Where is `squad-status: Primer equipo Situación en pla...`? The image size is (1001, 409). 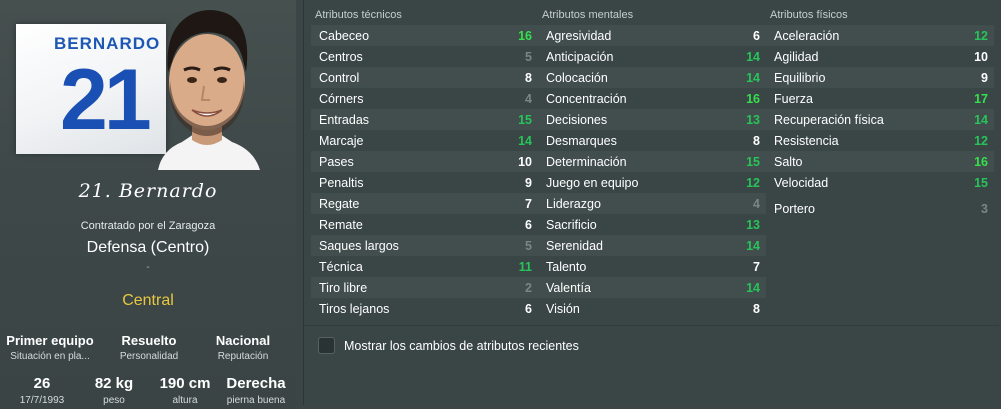 squad-status: Primer equipo Situación en pla... is located at coordinates (50, 347).